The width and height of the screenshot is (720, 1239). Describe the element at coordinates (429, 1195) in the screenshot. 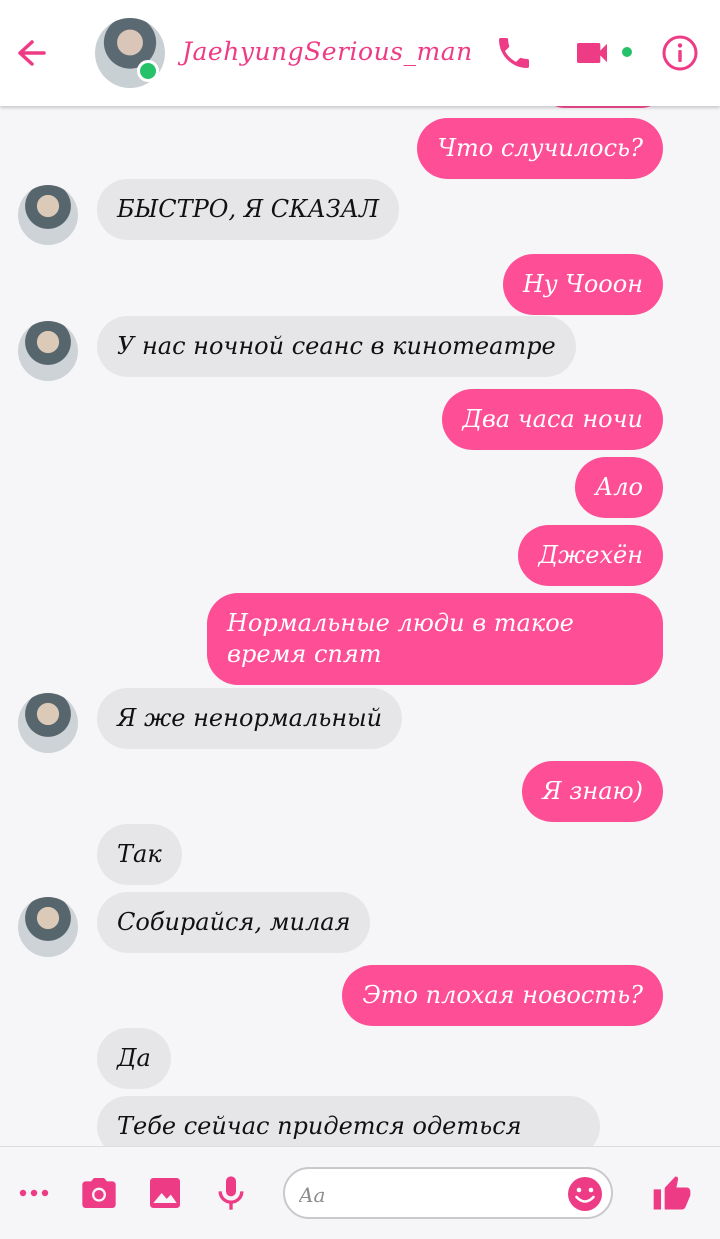

I see `message-input` at that location.